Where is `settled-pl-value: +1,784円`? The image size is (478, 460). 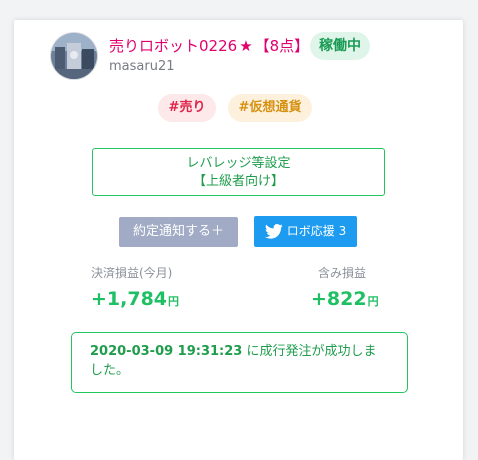 settled-pl-value: +1,784円 is located at coordinates (135, 299).